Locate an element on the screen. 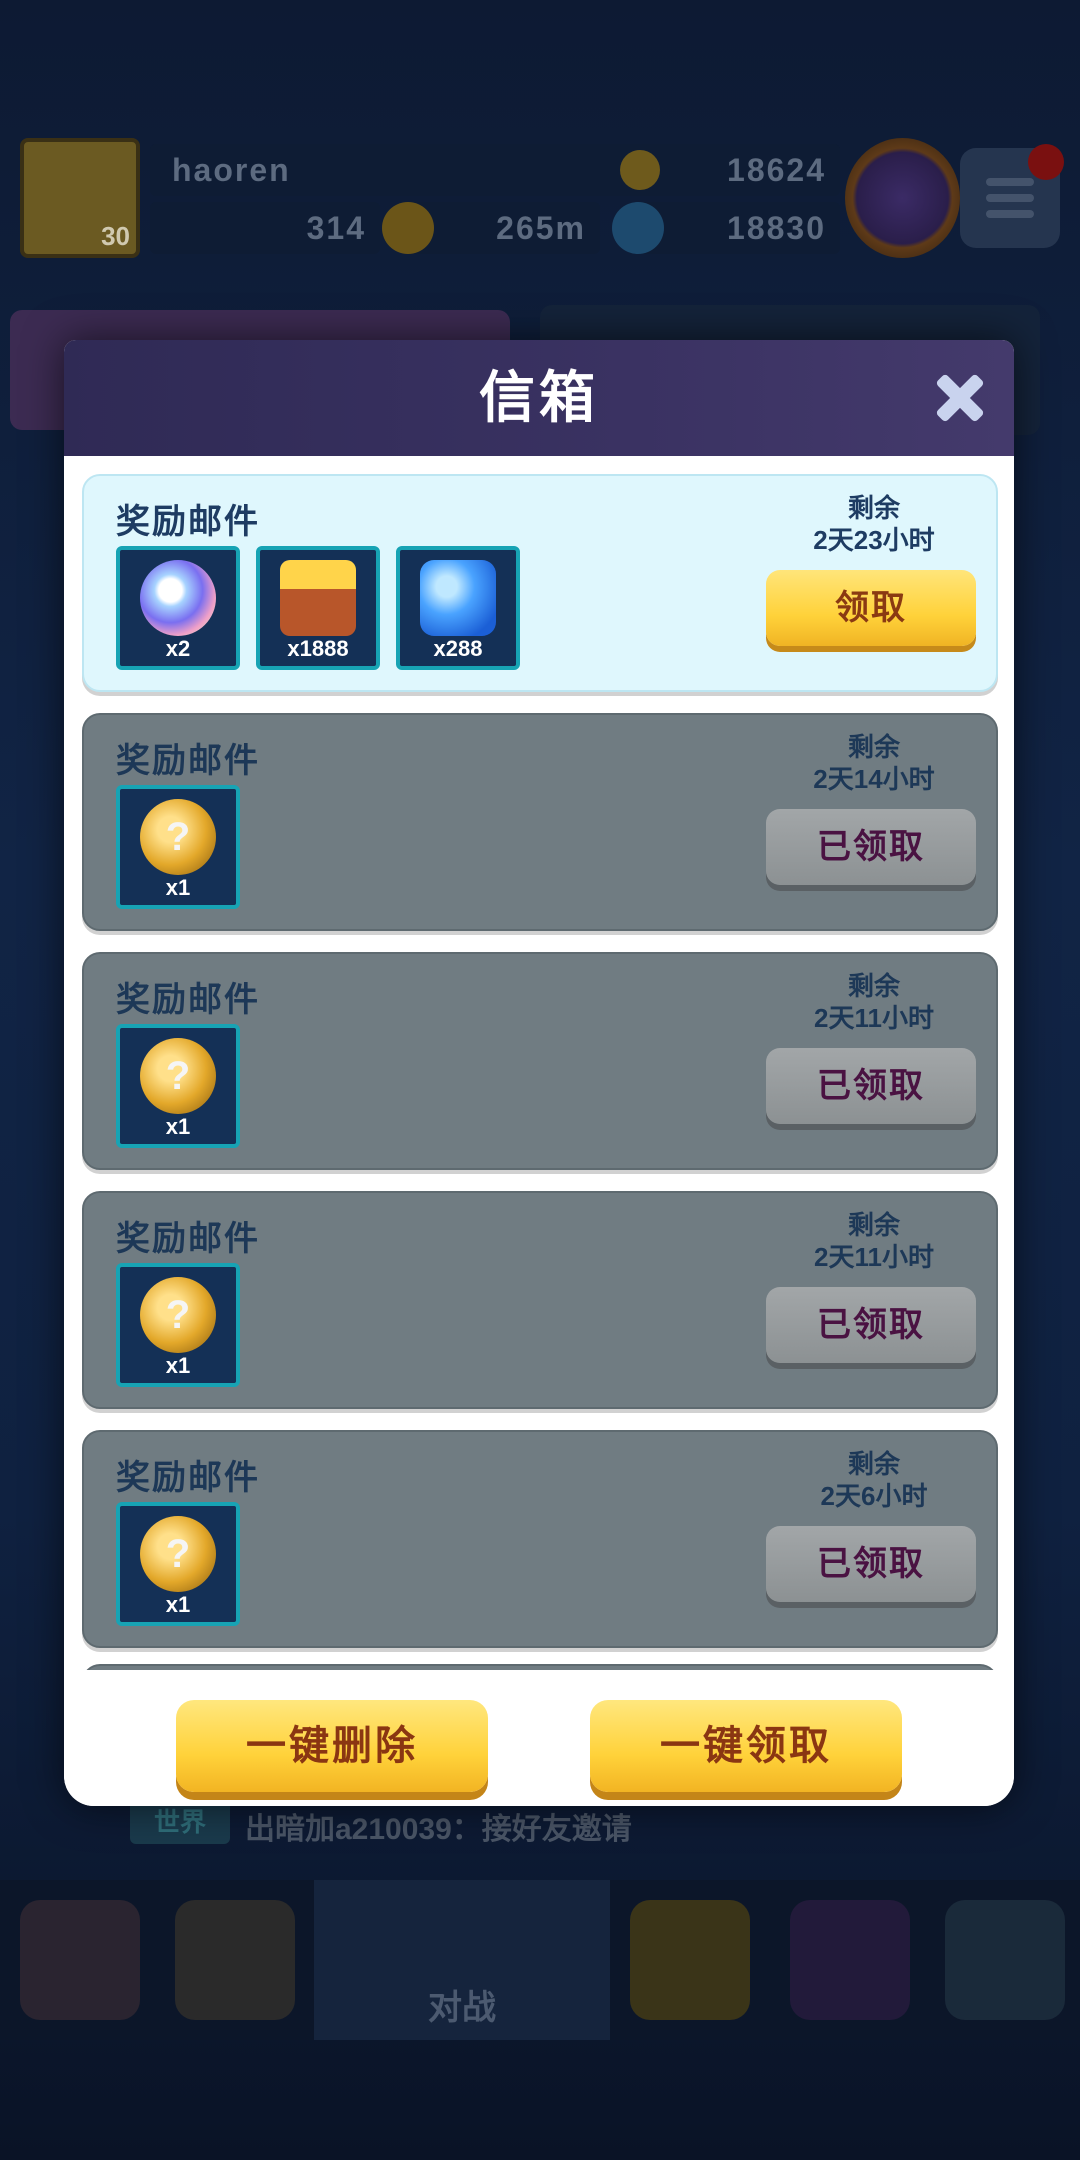 Image resolution: width=1080 pixels, height=2160 pixels. resource-2-value: 265m is located at coordinates (541, 228).